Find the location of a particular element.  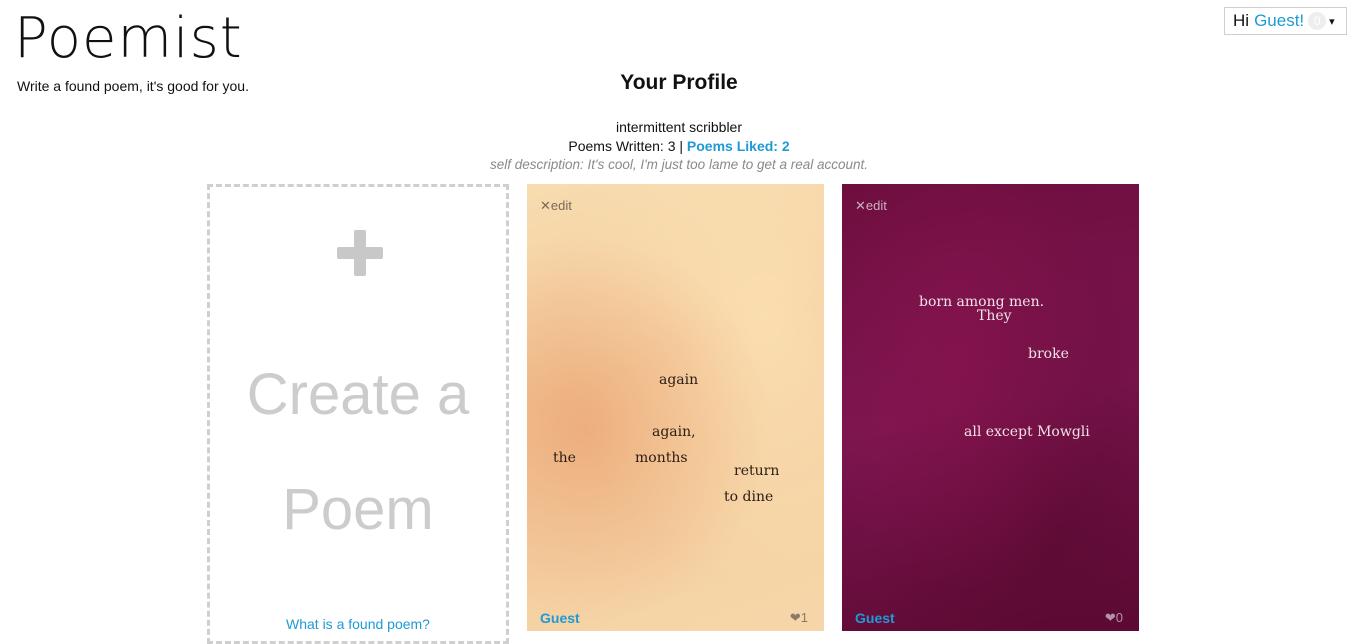

create-poem-line2: Poem is located at coordinates (358, 509).